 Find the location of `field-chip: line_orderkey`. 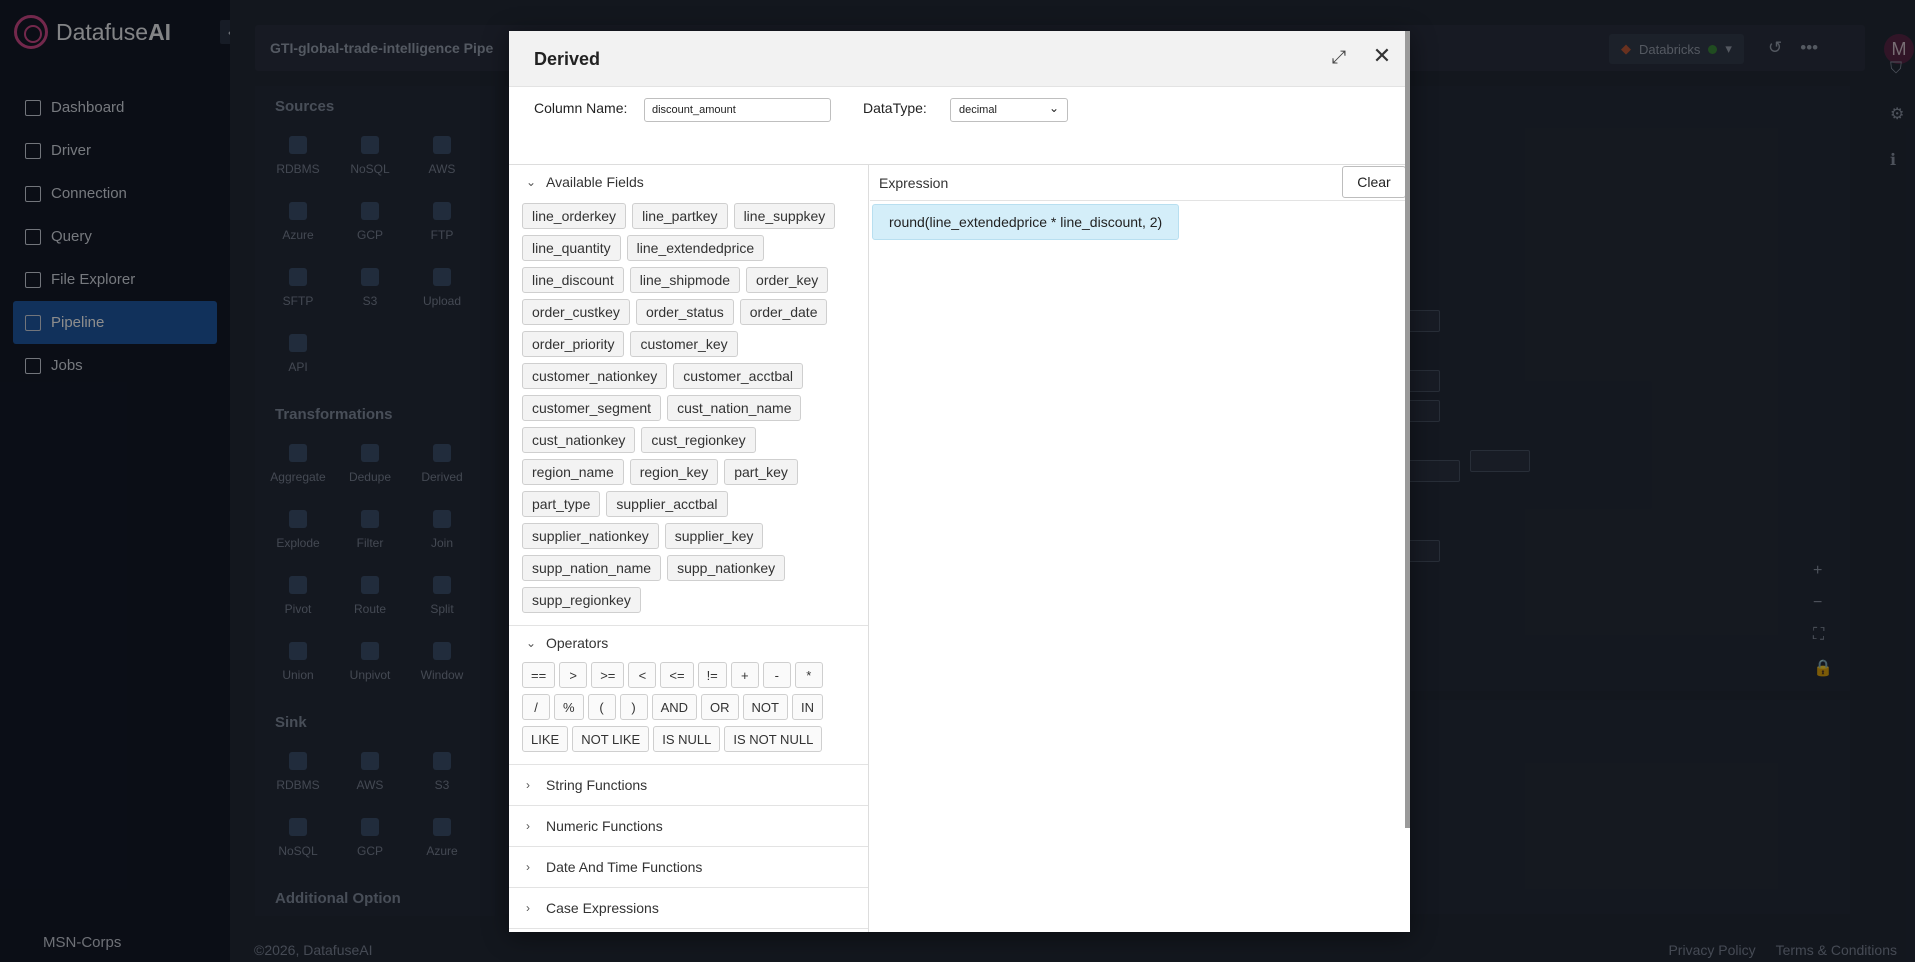

field-chip: line_orderkey is located at coordinates (574, 216).